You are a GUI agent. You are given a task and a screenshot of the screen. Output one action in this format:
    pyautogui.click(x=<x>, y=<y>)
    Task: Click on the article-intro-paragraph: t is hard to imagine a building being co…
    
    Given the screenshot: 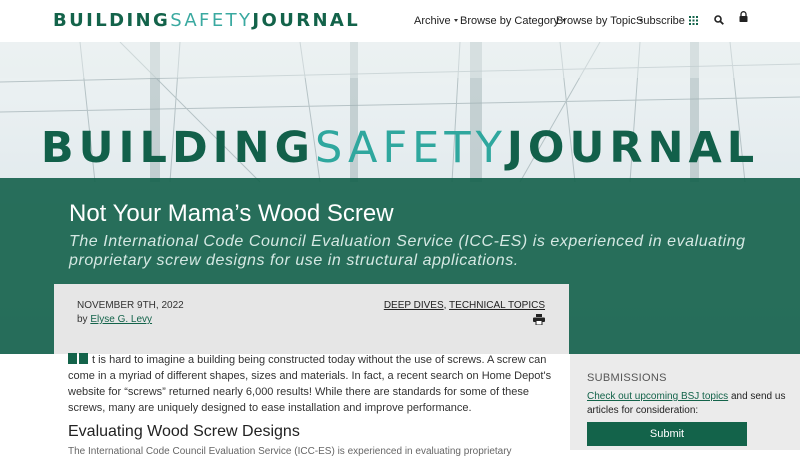 What is the action you would take?
    pyautogui.click(x=312, y=384)
    